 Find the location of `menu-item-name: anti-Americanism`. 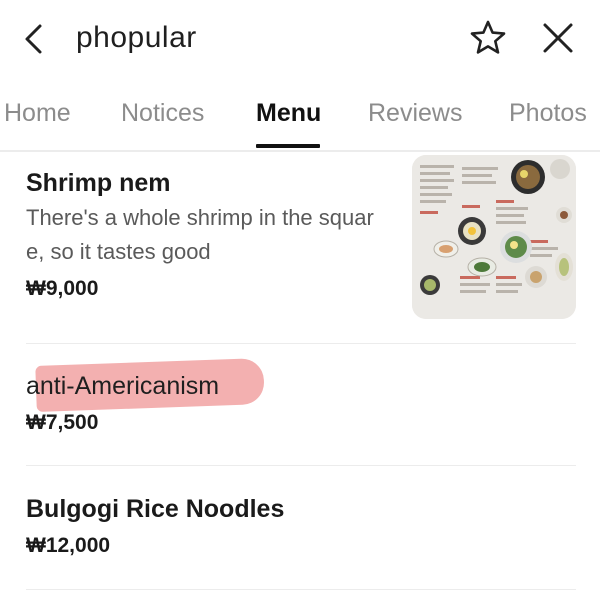

menu-item-name: anti-Americanism is located at coordinates (123, 386).